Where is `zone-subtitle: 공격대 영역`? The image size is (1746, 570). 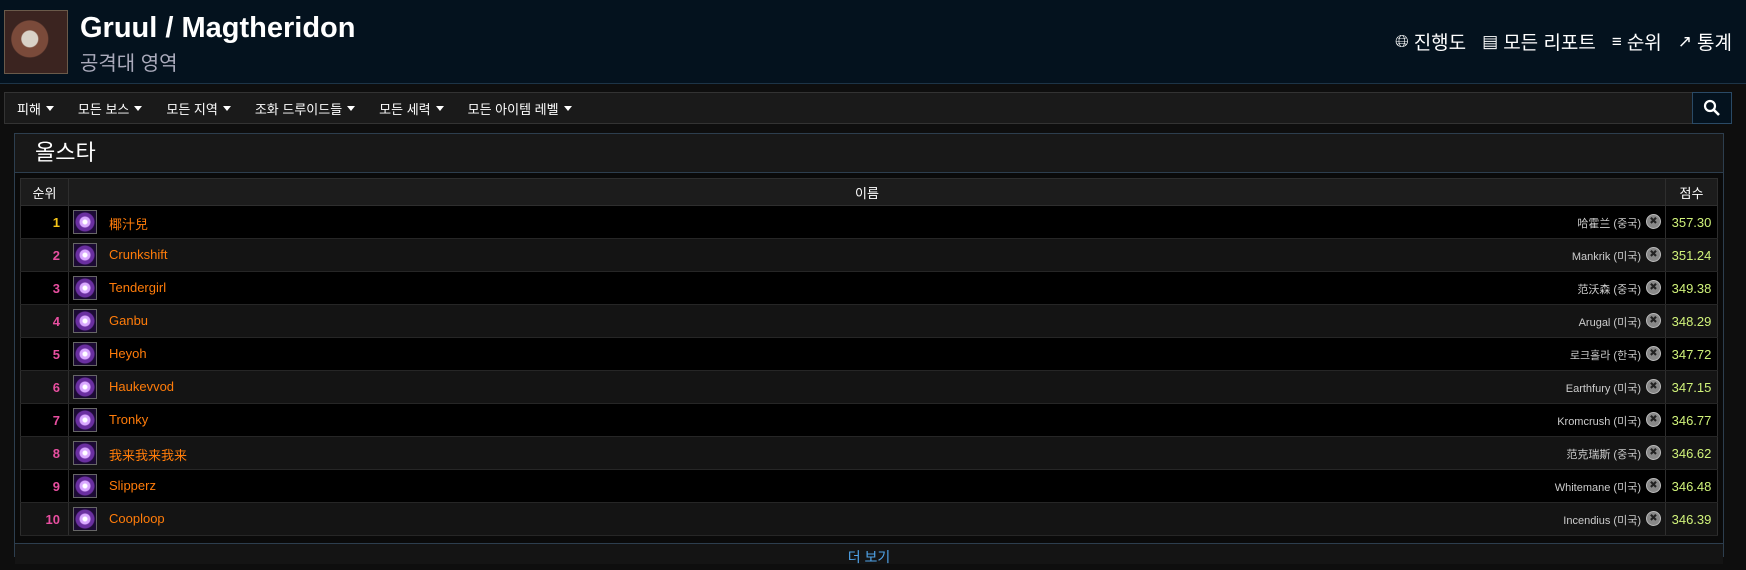 zone-subtitle: 공격대 영역 is located at coordinates (129, 64).